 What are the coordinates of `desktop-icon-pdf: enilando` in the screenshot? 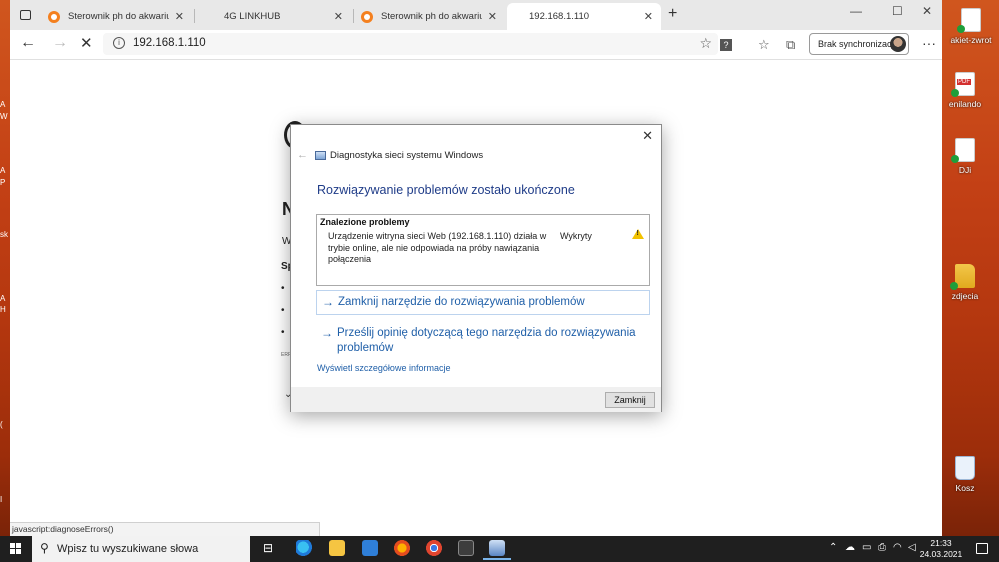 It's located at (965, 90).